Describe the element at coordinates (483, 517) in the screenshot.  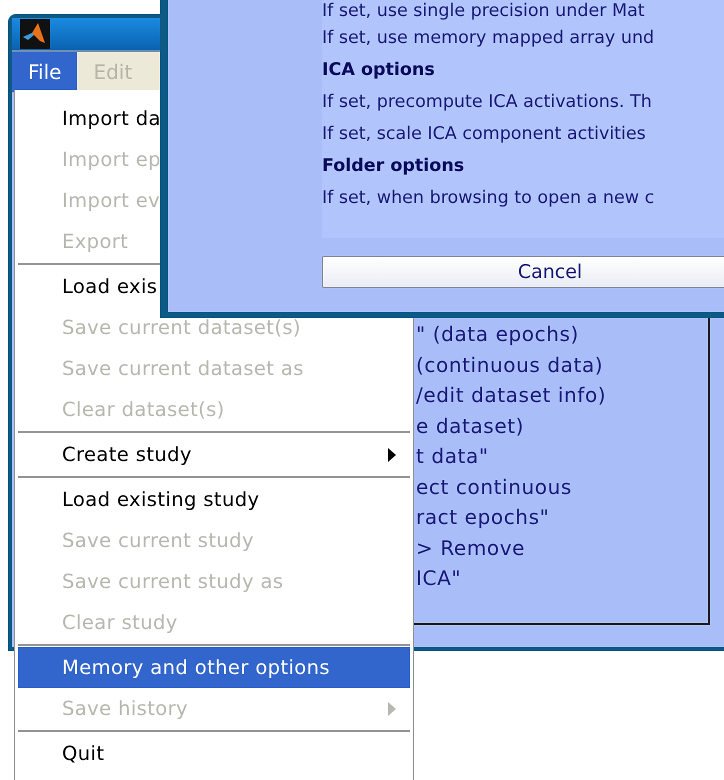
I see `info-text: ract epochs"` at that location.